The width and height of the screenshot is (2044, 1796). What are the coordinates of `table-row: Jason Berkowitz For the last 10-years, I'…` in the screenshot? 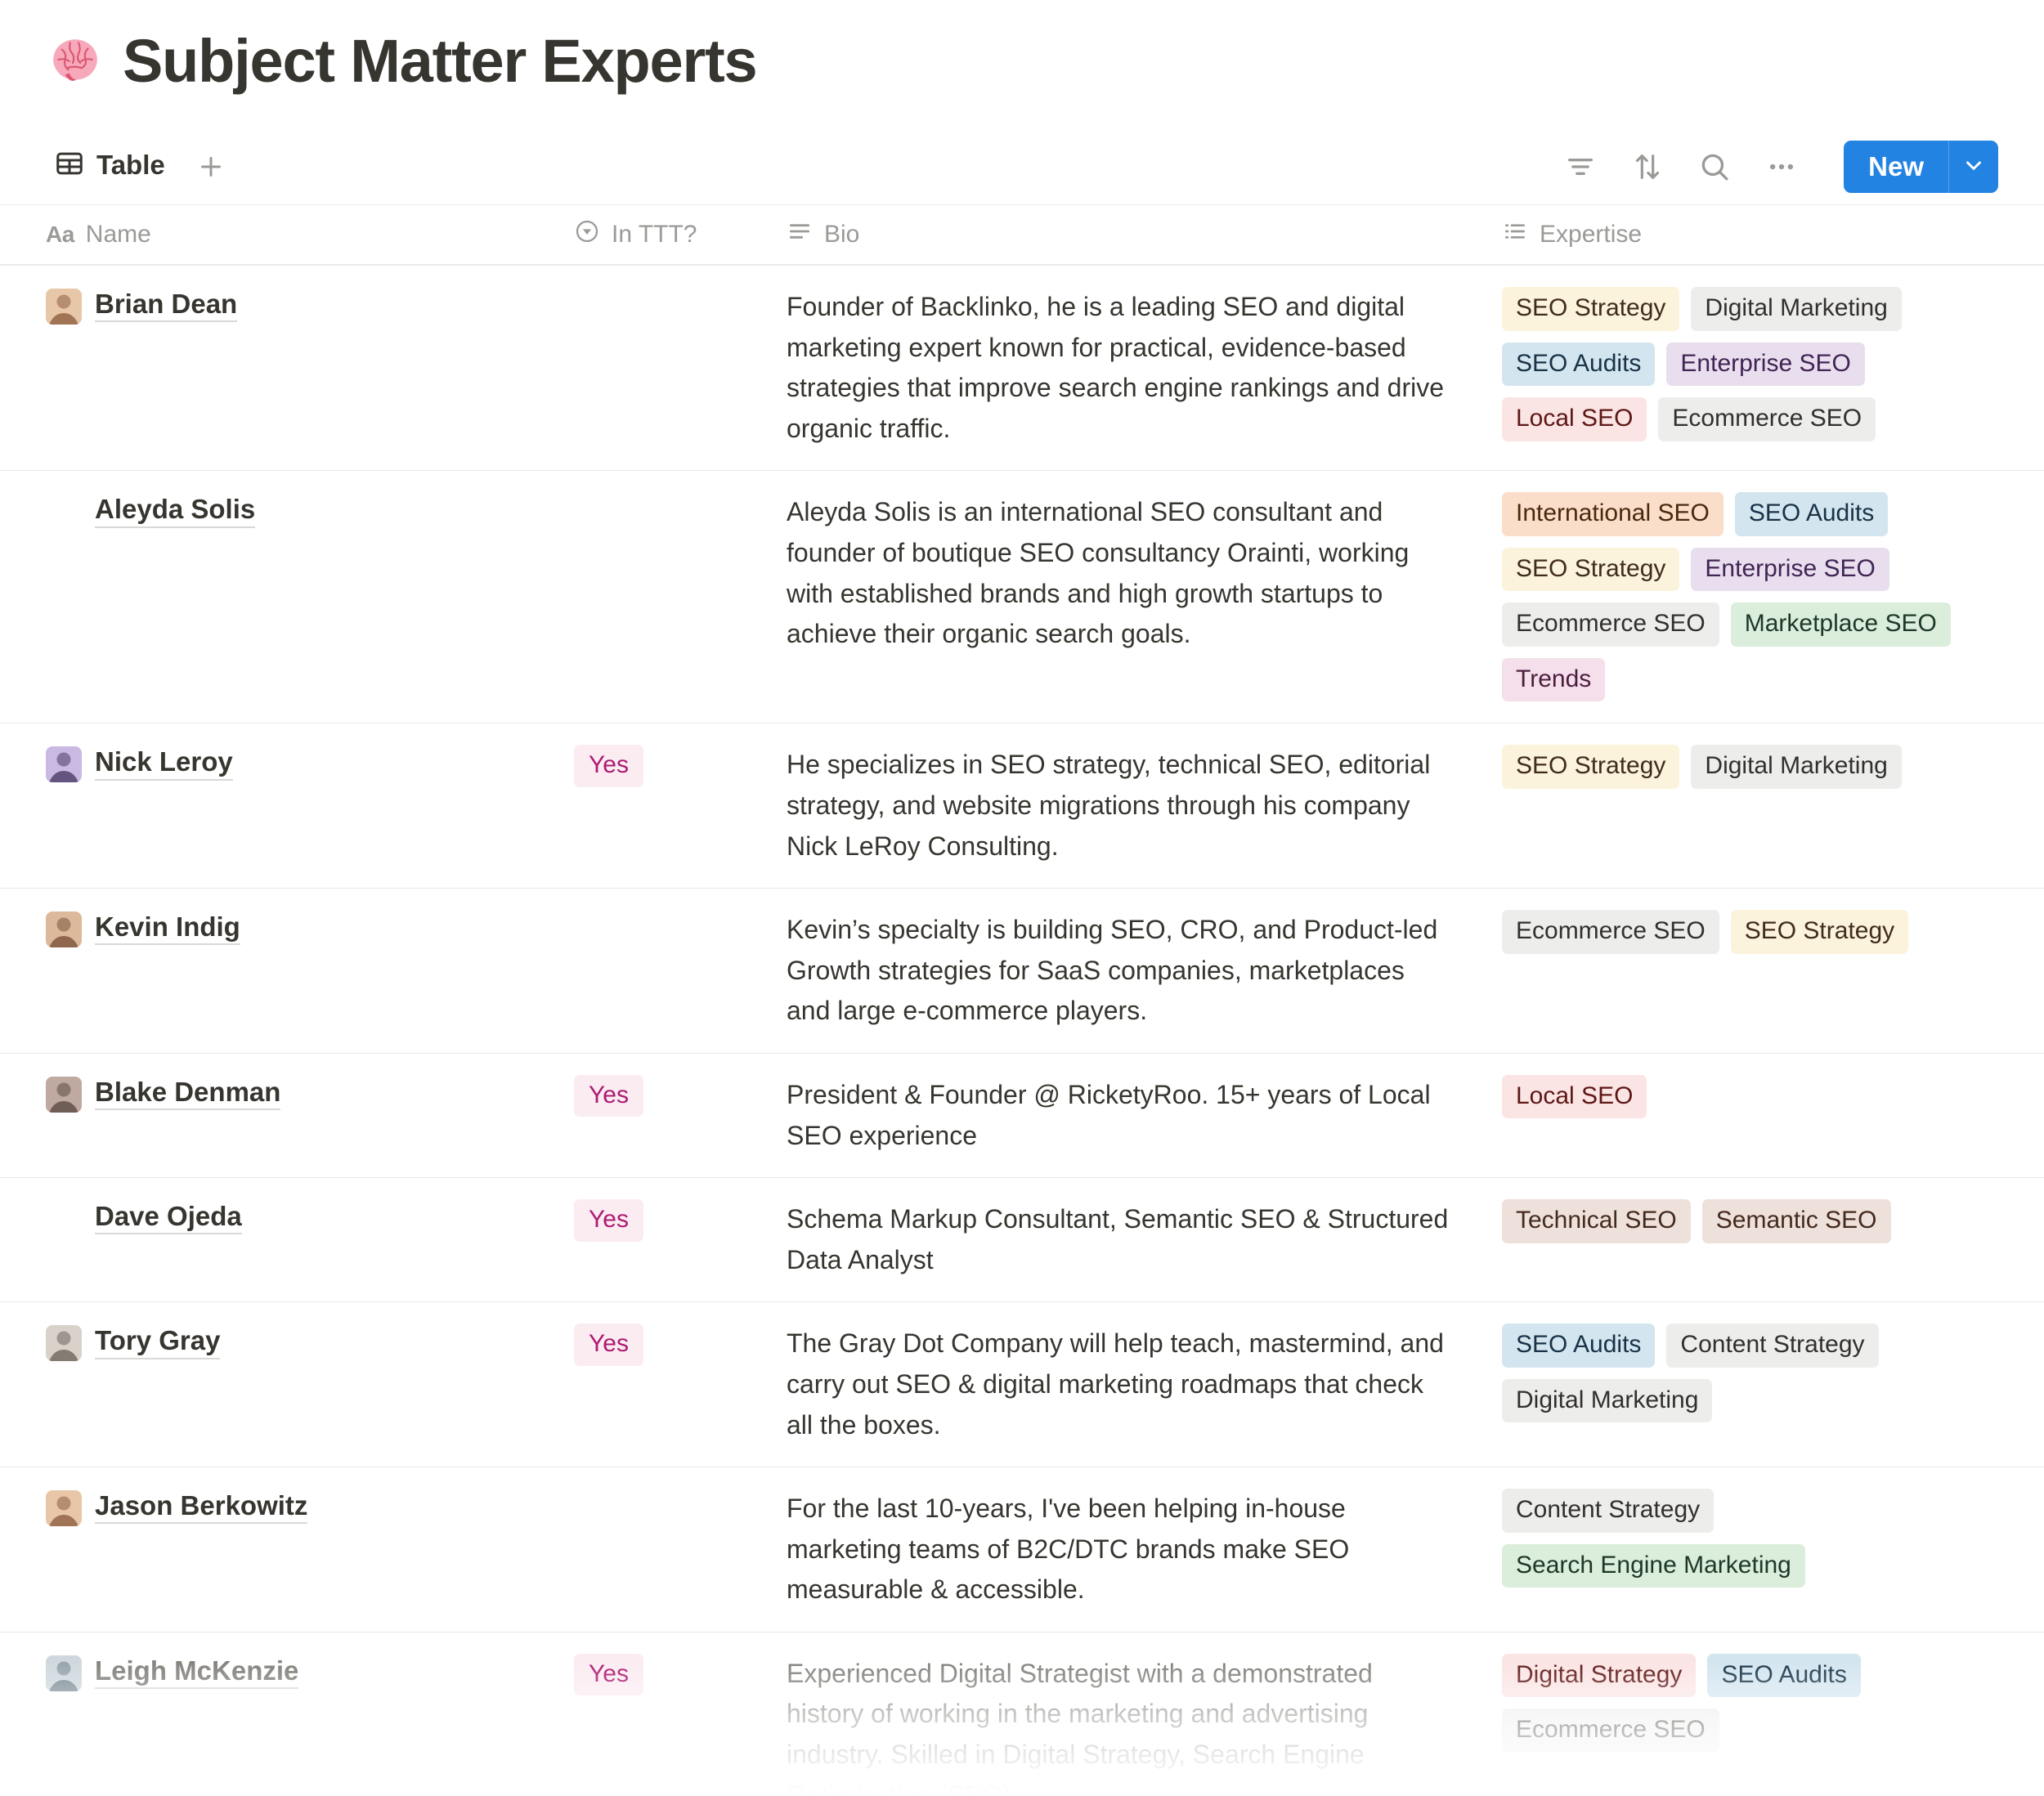 It's located at (1022, 1549).